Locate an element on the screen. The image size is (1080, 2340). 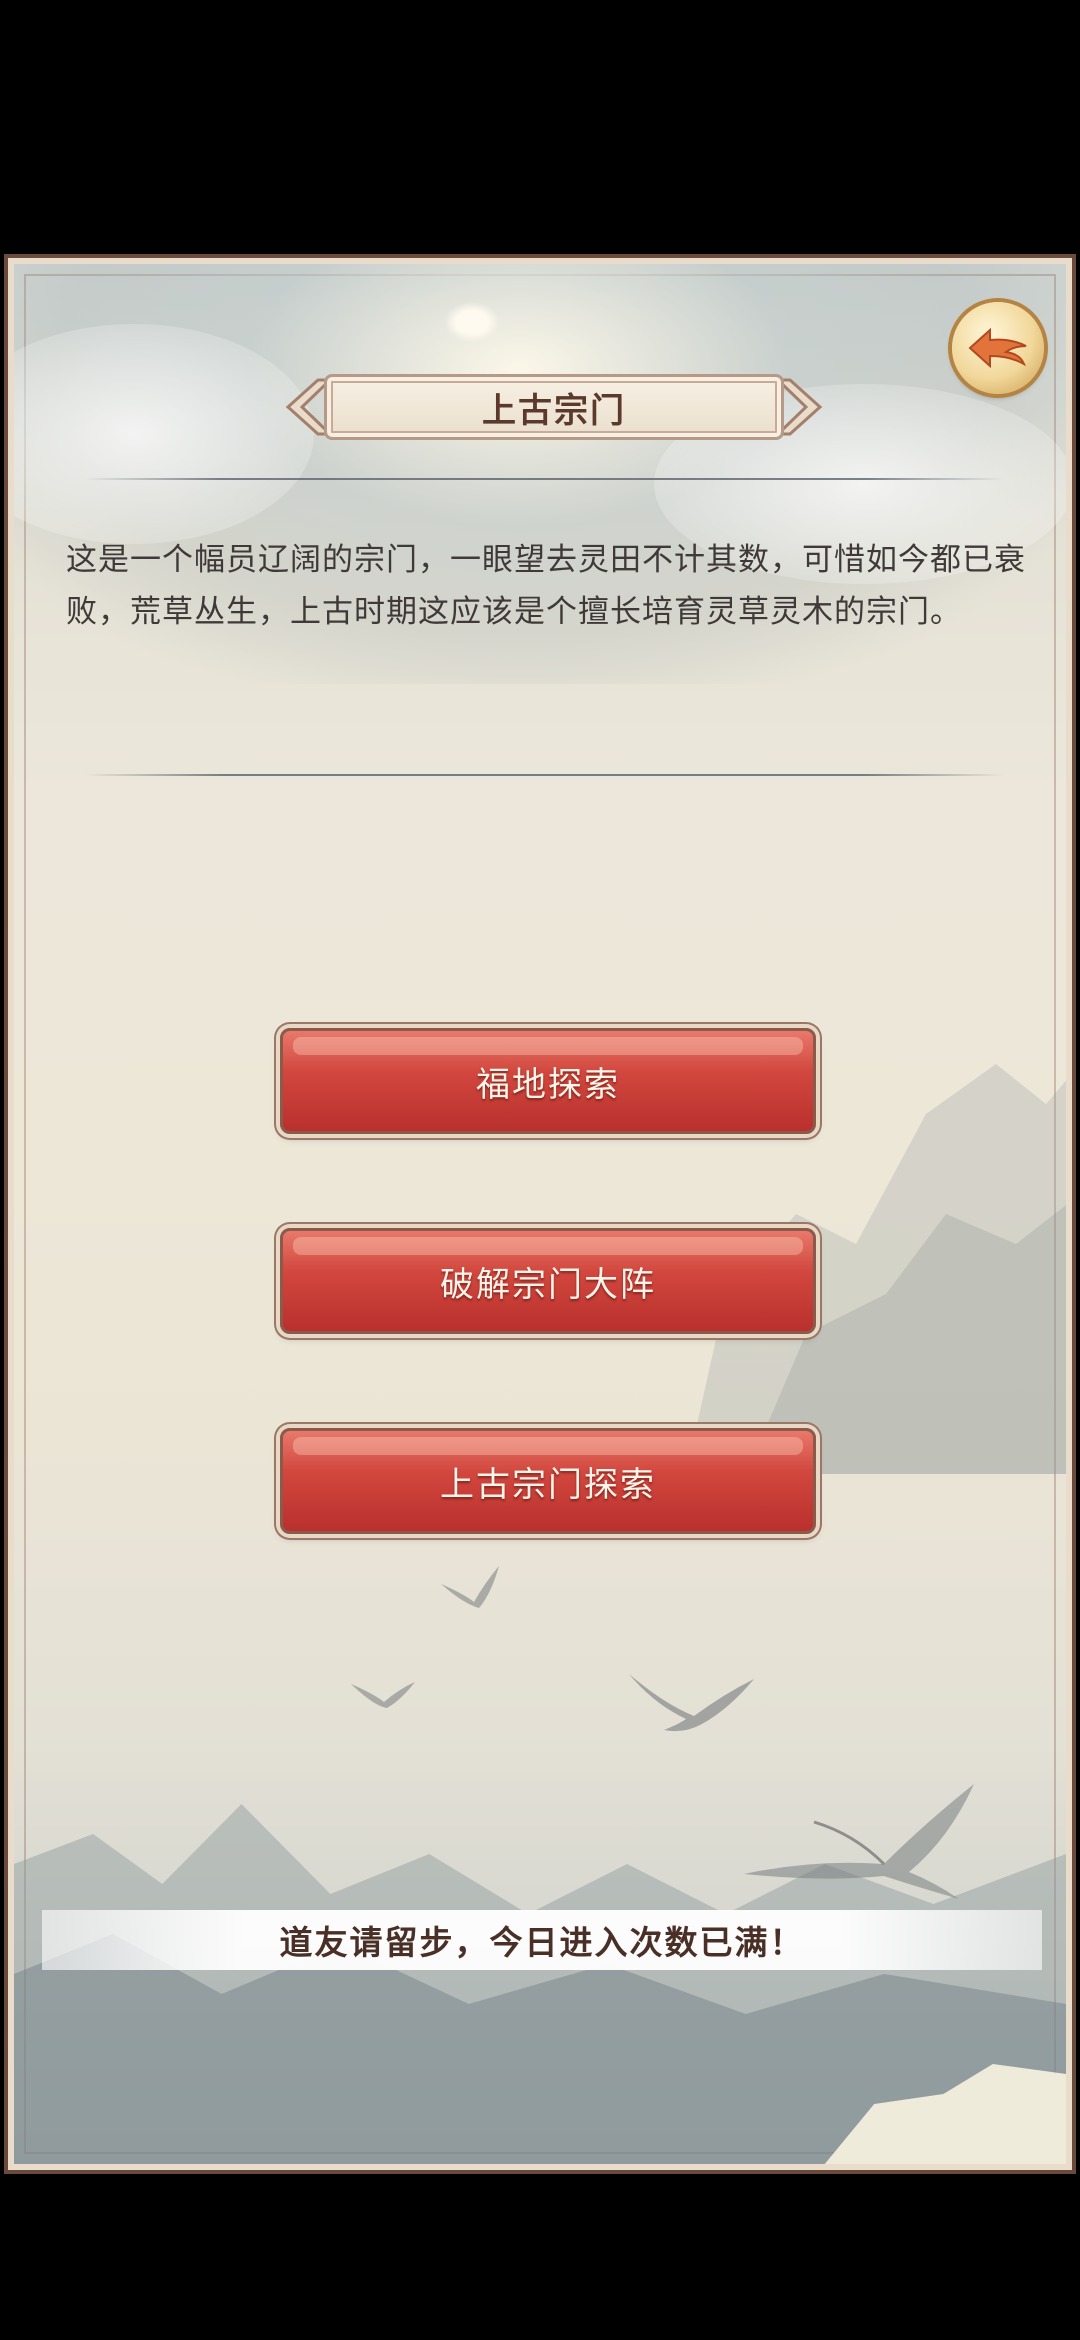
blessed-land-explore-button: 福地探索 is located at coordinates (548, 1081).